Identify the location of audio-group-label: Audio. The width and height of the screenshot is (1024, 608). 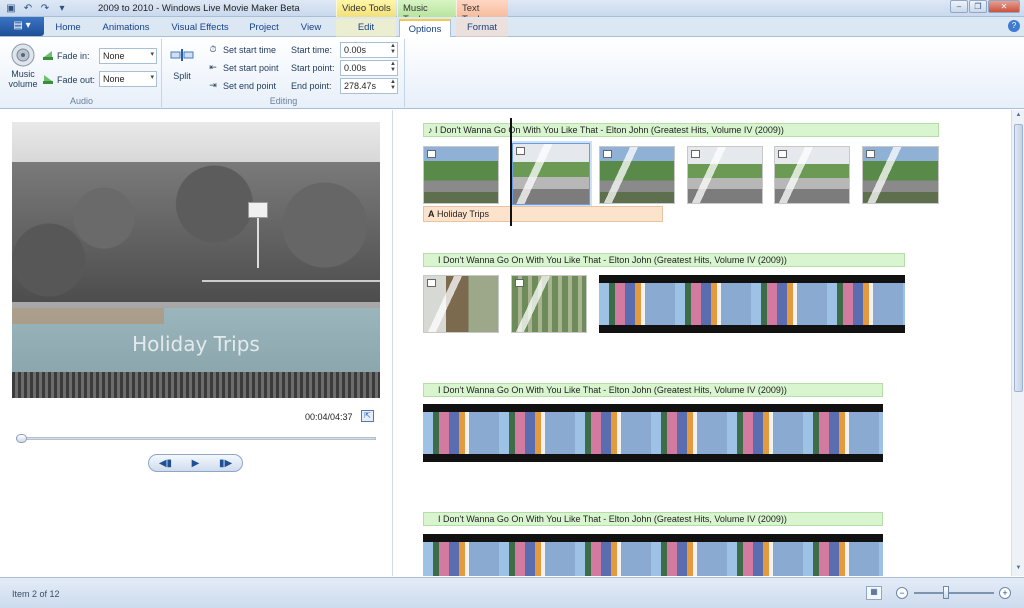
(81, 101).